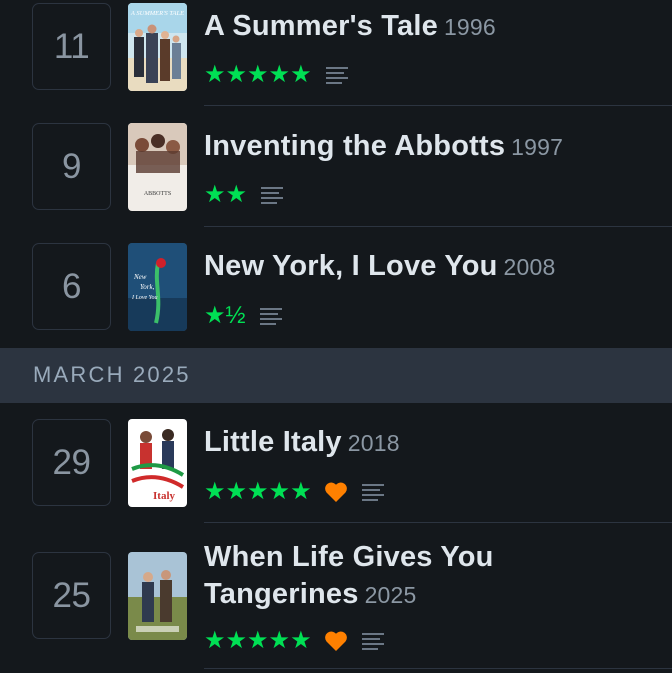  I want to click on film-year: 1996, so click(470, 27).